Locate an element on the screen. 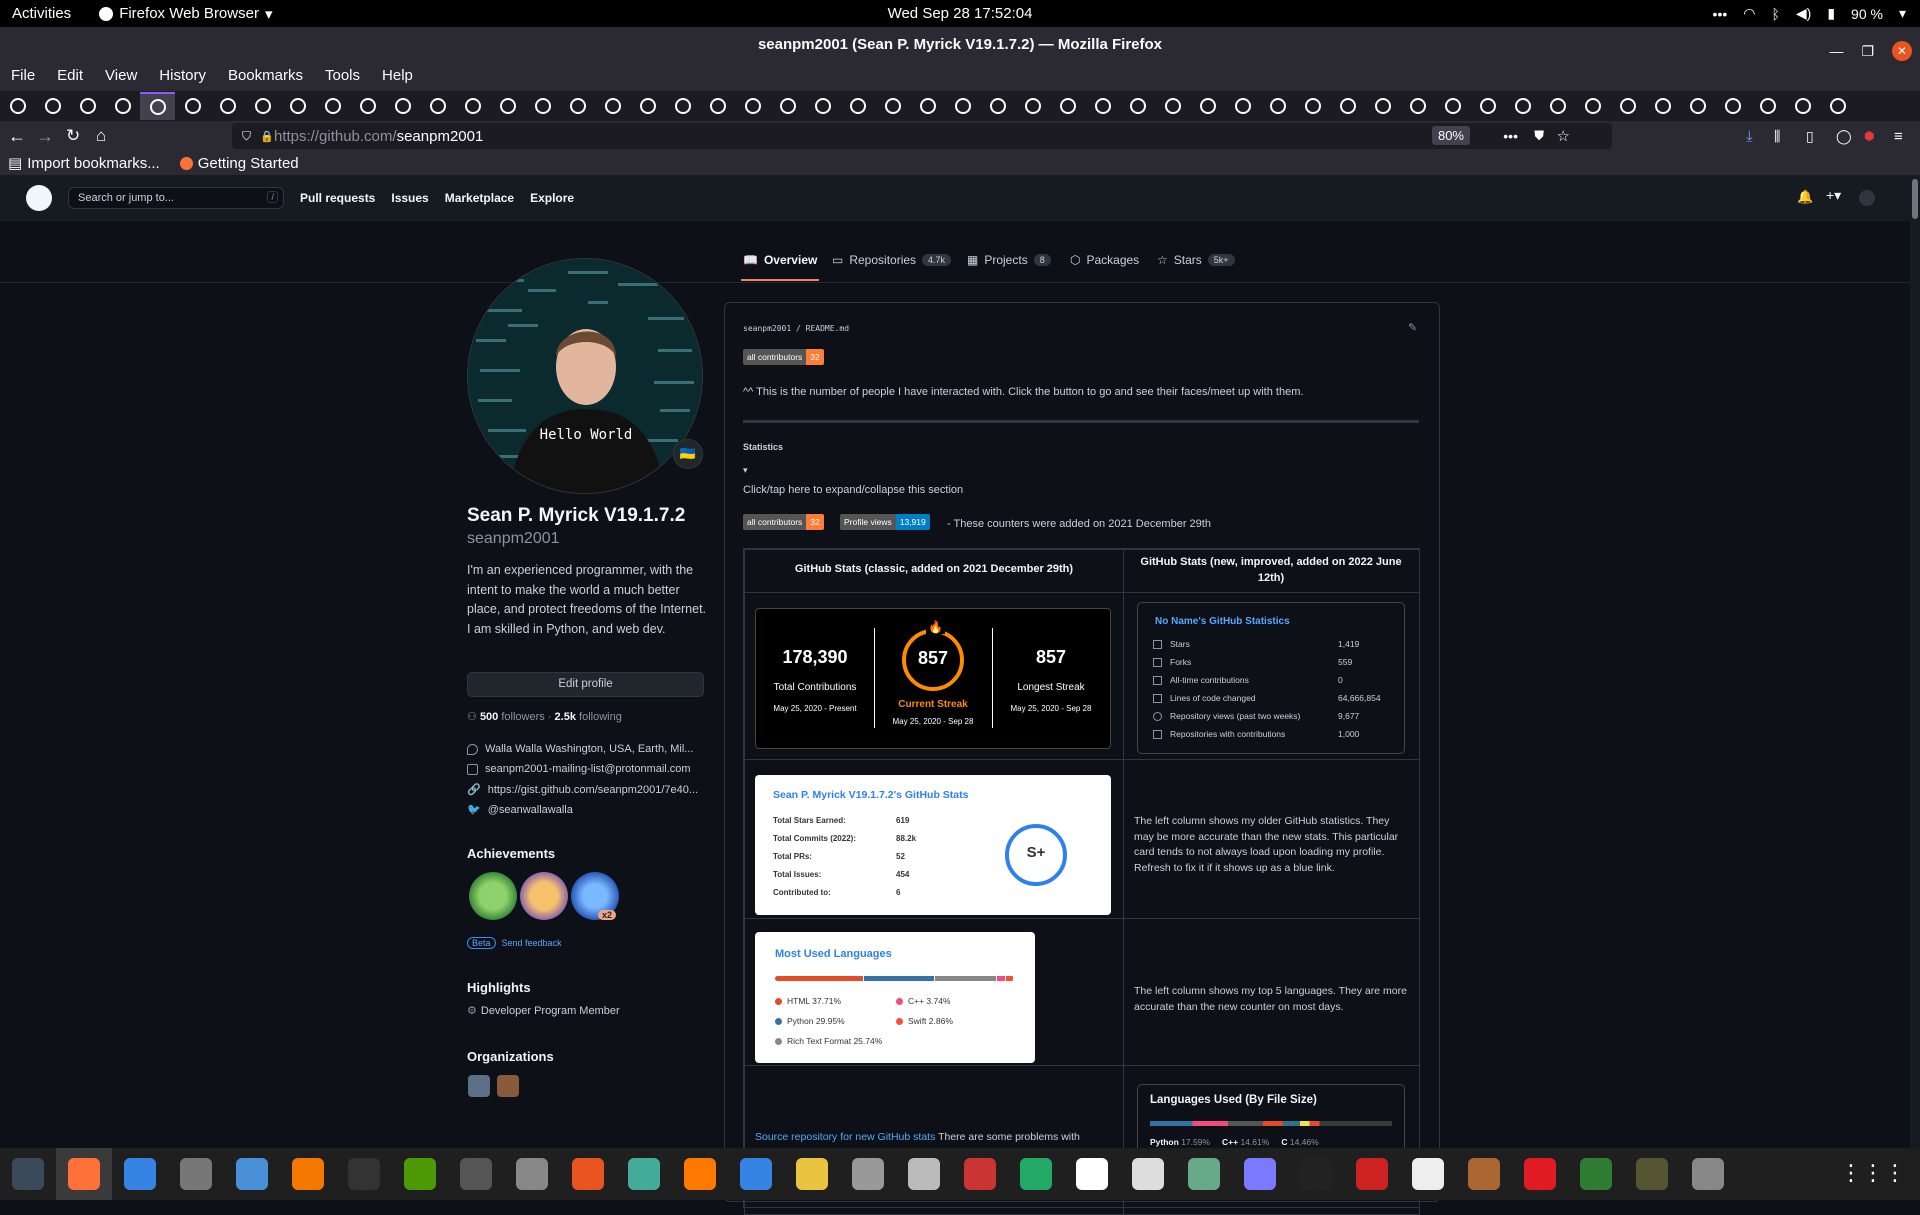  nav-issues: Issues is located at coordinates (409, 198).